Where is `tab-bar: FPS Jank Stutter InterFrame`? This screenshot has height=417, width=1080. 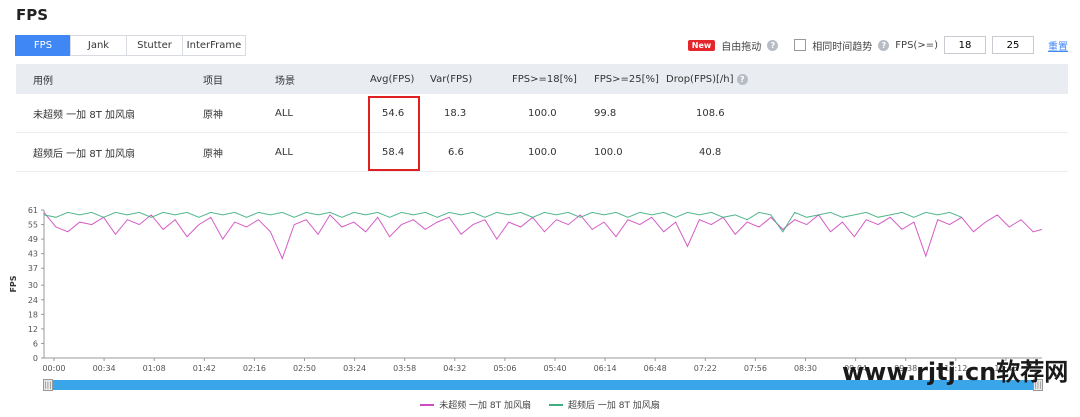 tab-bar: FPS Jank Stutter InterFrame is located at coordinates (130, 45).